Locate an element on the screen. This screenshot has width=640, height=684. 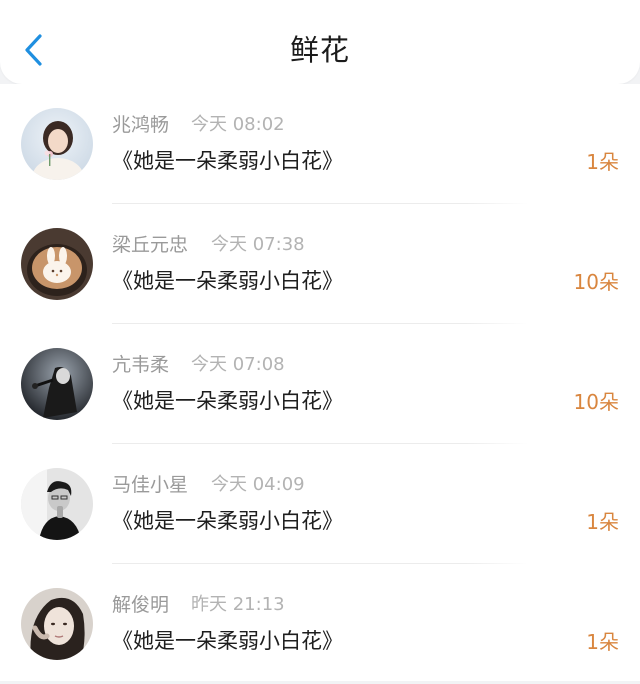
sender-name: 亢韦柔 is located at coordinates (140, 365).